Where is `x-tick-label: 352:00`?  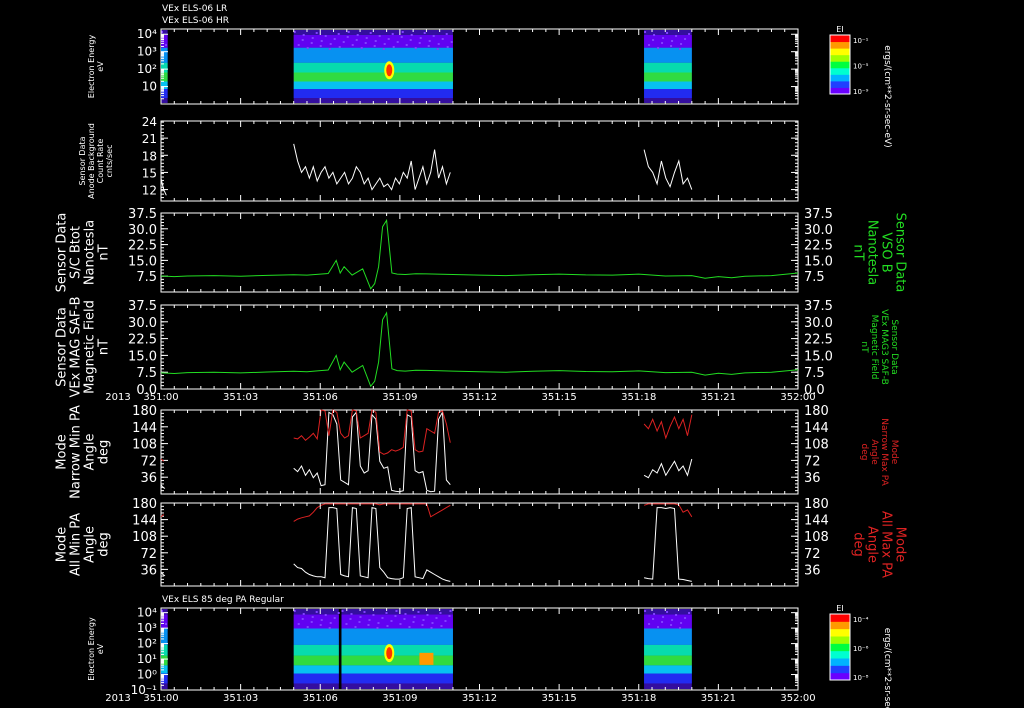 x-tick-label: 352:00 is located at coordinates (797, 397).